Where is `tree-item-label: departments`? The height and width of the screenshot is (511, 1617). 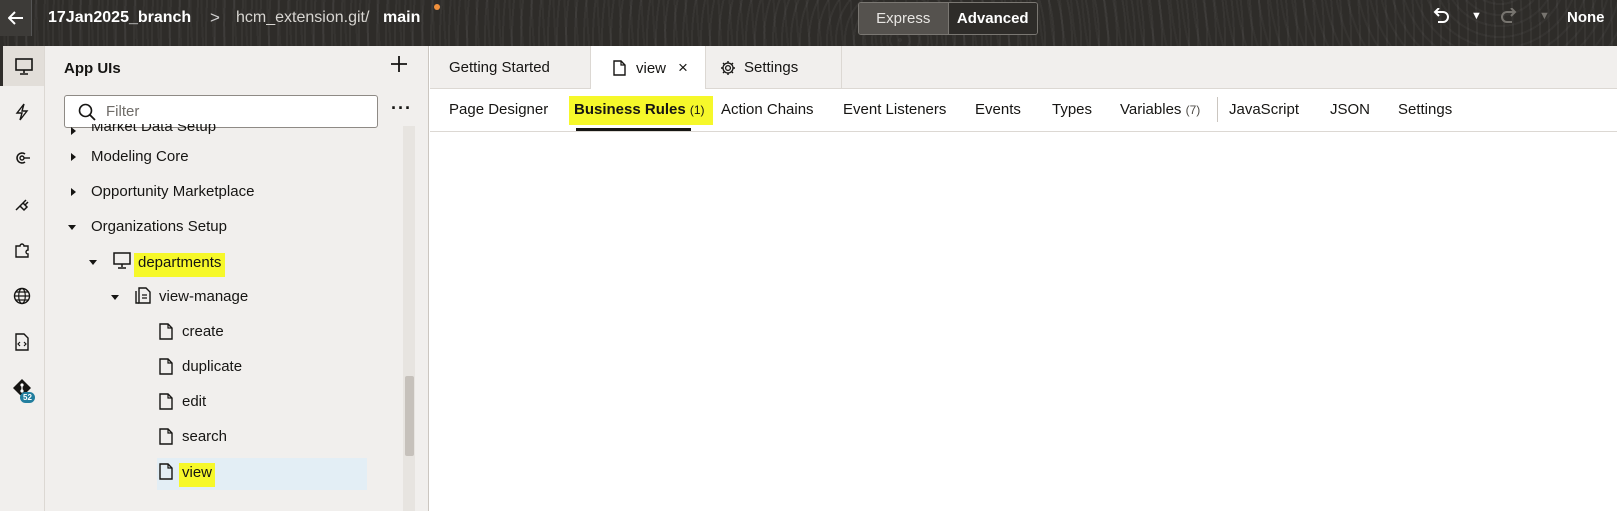
tree-item-label: departments is located at coordinates (180, 265).